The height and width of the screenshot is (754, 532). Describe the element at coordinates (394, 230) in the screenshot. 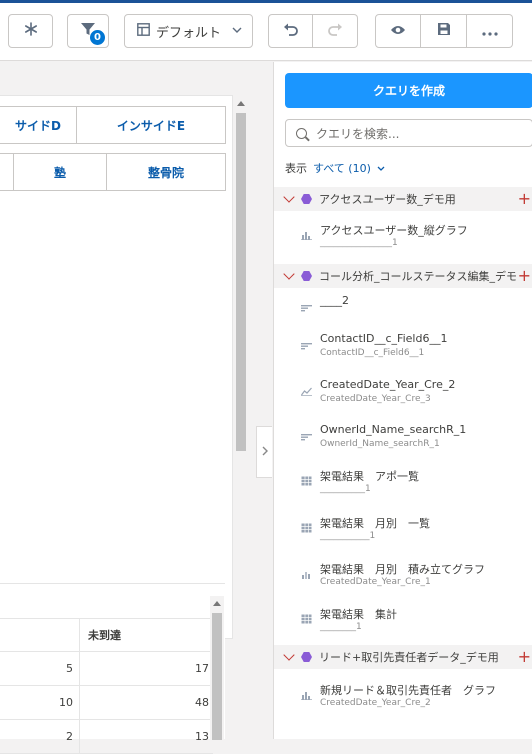

I see `query-item-title: アクセスユーザー数_縦グラフ` at that location.